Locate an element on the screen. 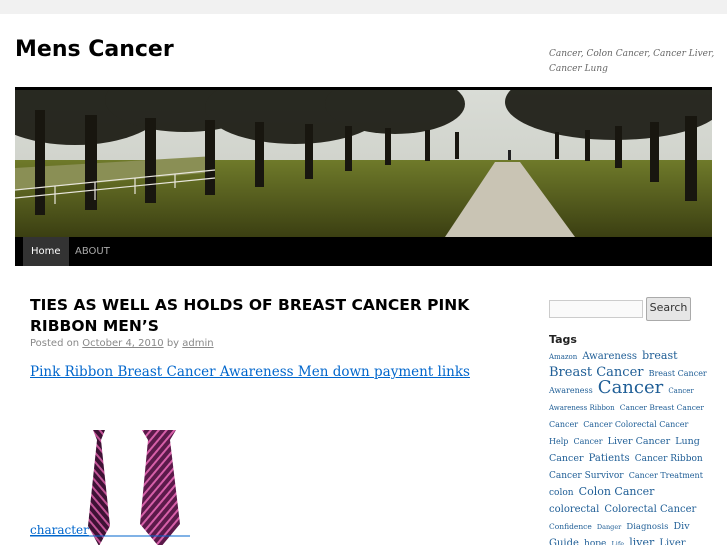 The image size is (727, 545). tag-link: colon is located at coordinates (561, 493).